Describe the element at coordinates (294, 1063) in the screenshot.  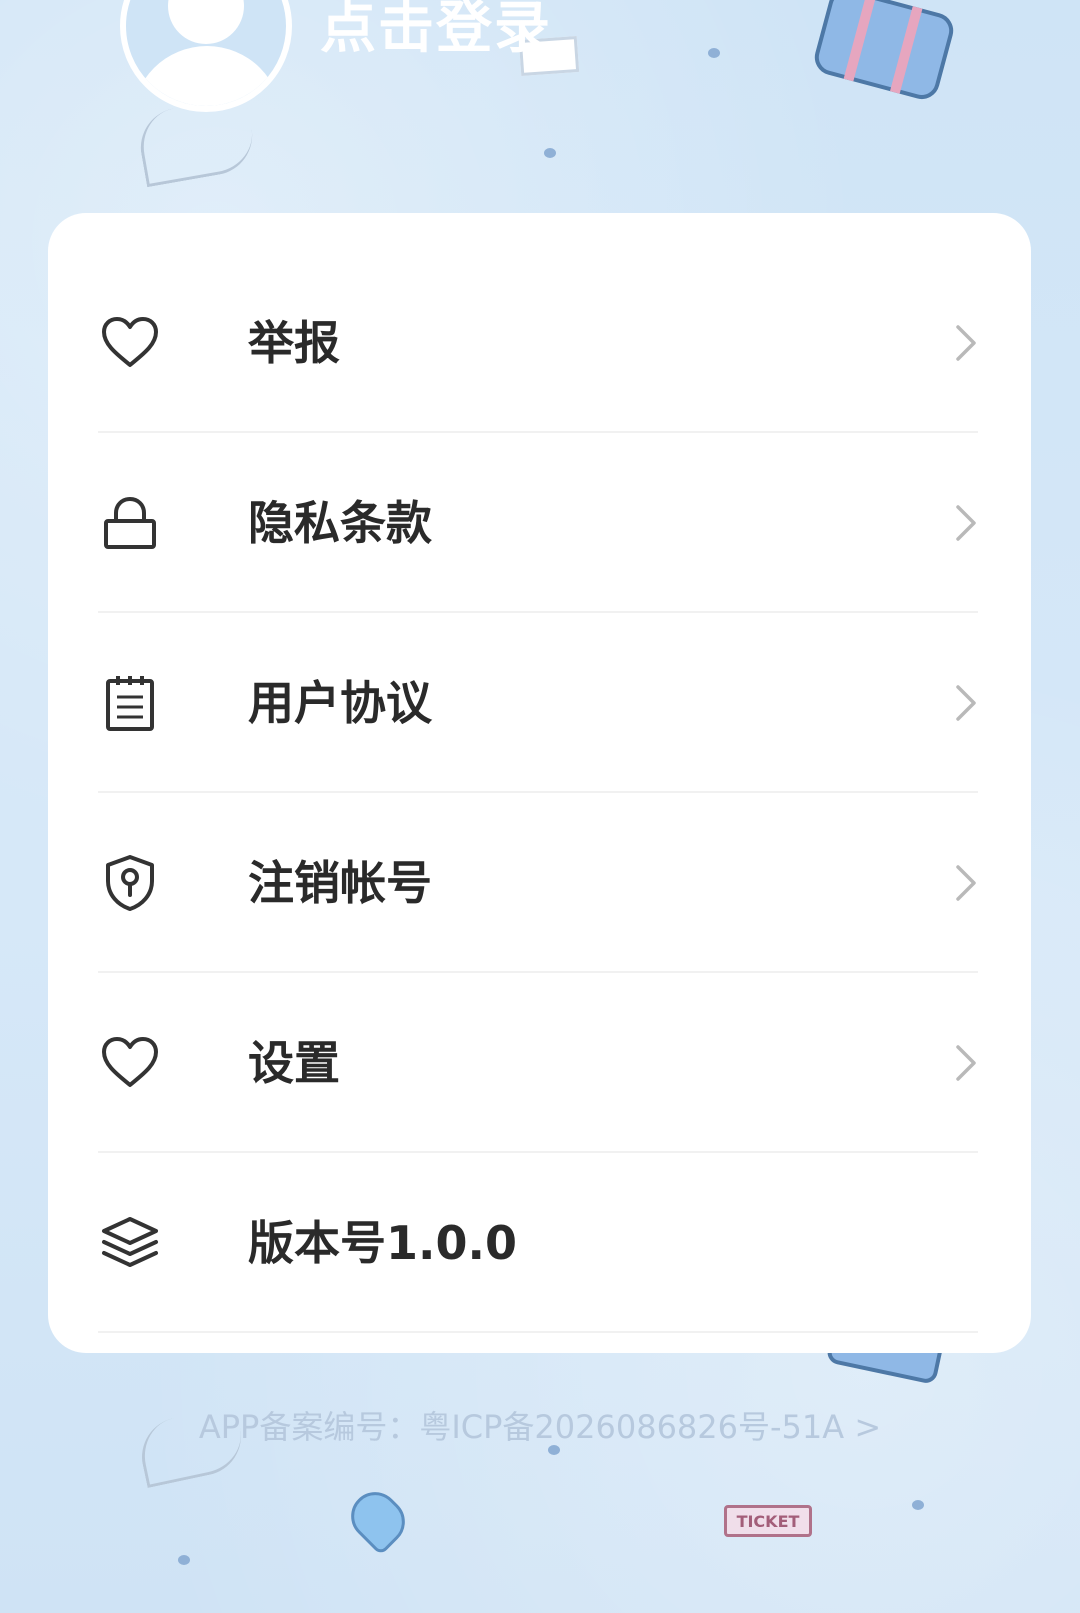
I see `menu-item-label: 设置` at that location.